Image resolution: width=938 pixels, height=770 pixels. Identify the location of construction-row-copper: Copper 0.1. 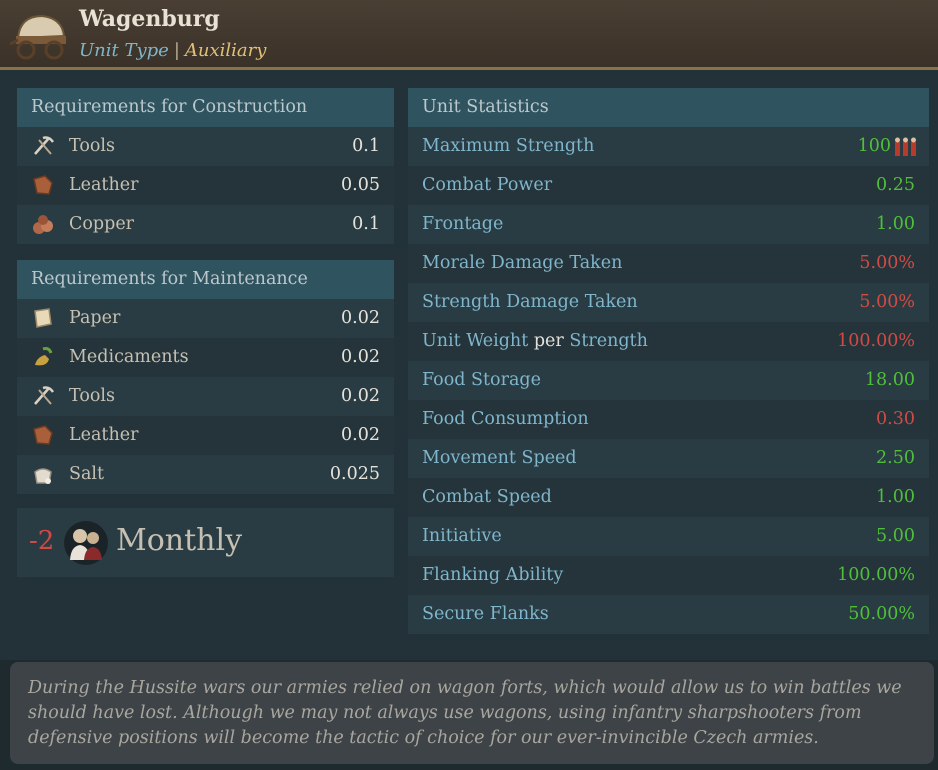
(205, 224).